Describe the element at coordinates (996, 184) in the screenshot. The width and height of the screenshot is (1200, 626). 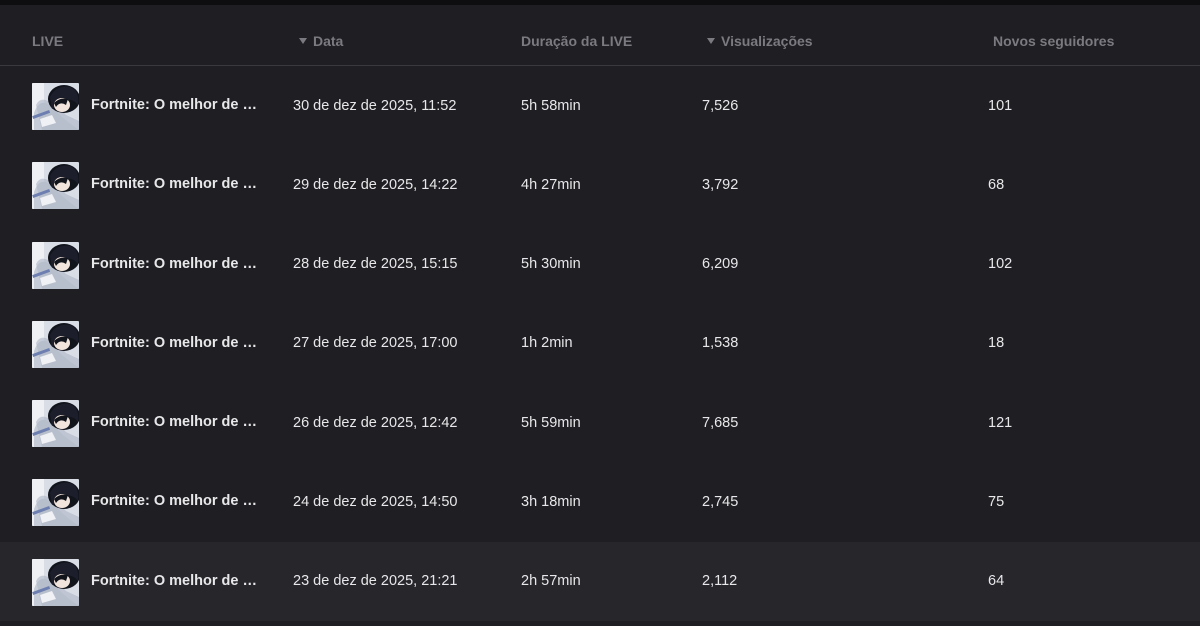
I see `stream-new-followers: 68` at that location.